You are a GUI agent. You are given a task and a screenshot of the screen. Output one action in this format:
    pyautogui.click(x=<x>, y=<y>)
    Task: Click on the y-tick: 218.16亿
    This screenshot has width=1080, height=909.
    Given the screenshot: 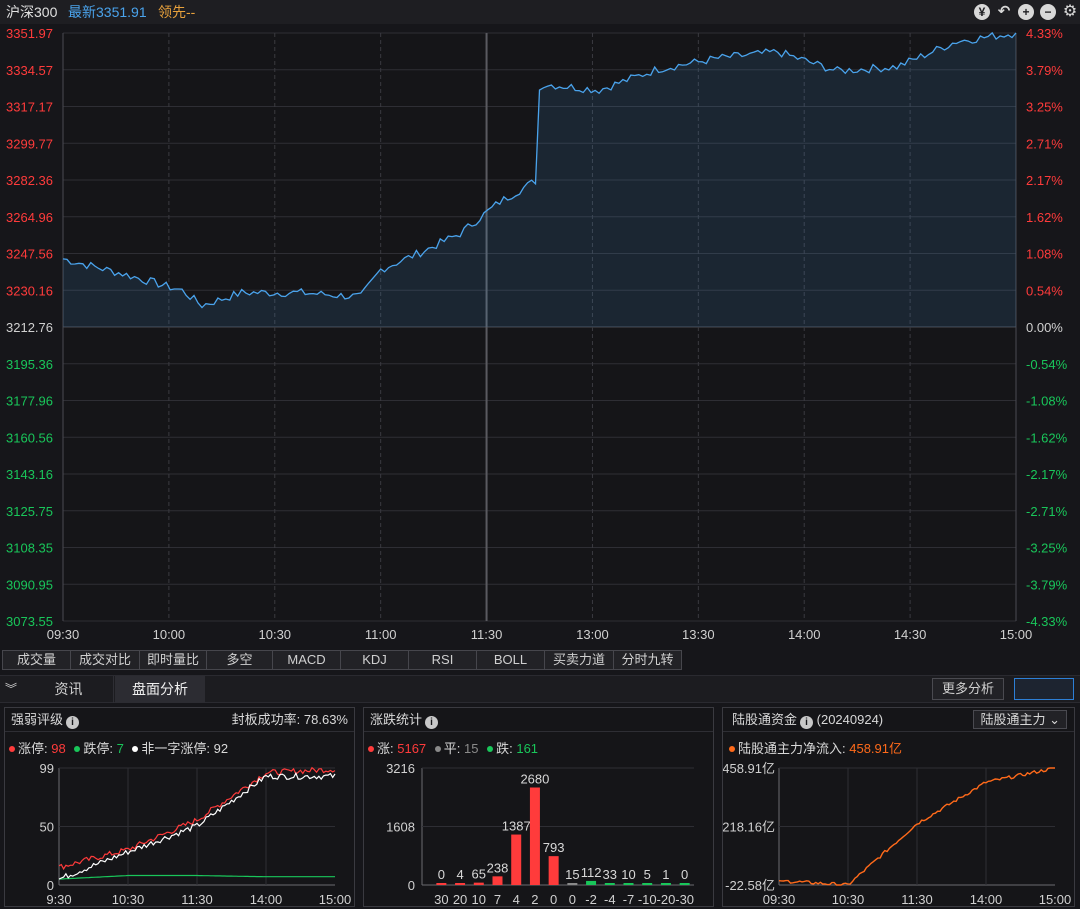 What is the action you would take?
    pyautogui.click(x=749, y=827)
    